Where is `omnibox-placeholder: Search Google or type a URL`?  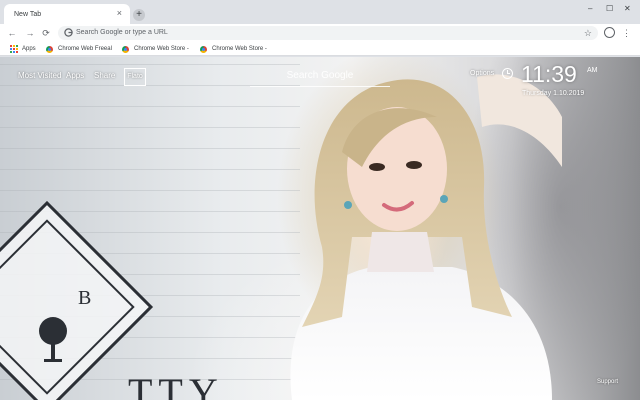
omnibox-placeholder: Search Google or type a URL is located at coordinates (122, 32).